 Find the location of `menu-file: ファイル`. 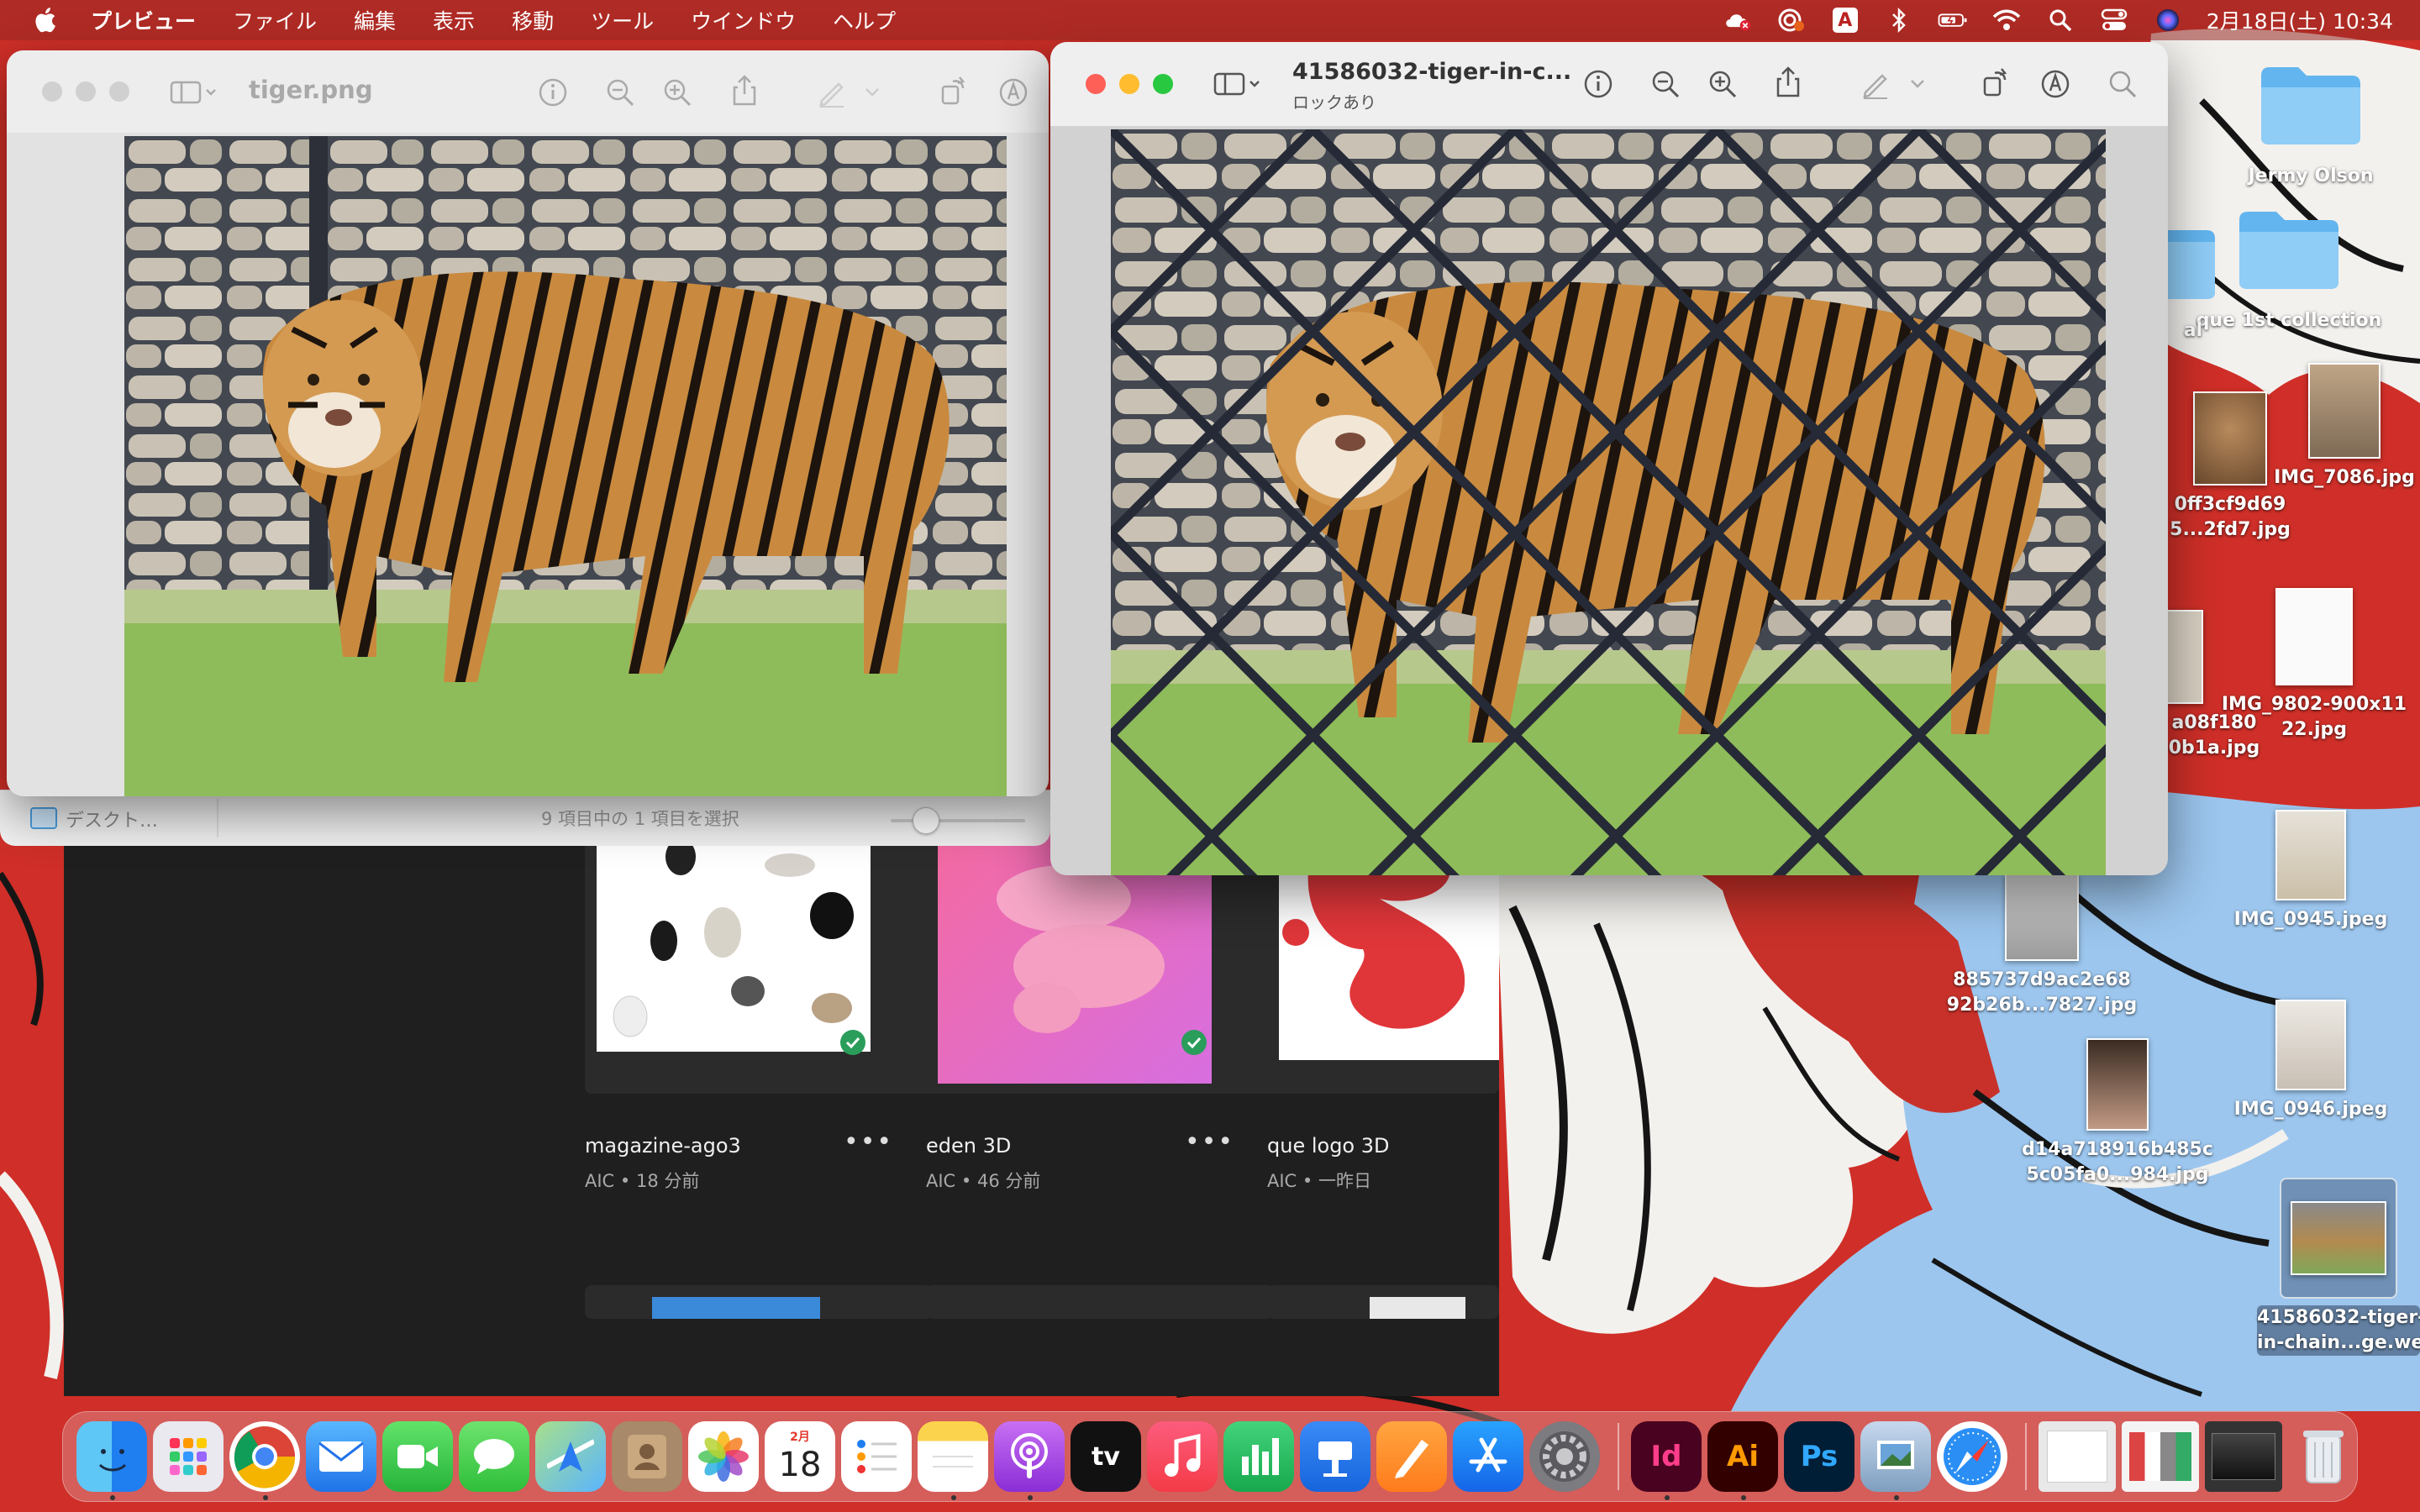

menu-file: ファイル is located at coordinates (275, 20).